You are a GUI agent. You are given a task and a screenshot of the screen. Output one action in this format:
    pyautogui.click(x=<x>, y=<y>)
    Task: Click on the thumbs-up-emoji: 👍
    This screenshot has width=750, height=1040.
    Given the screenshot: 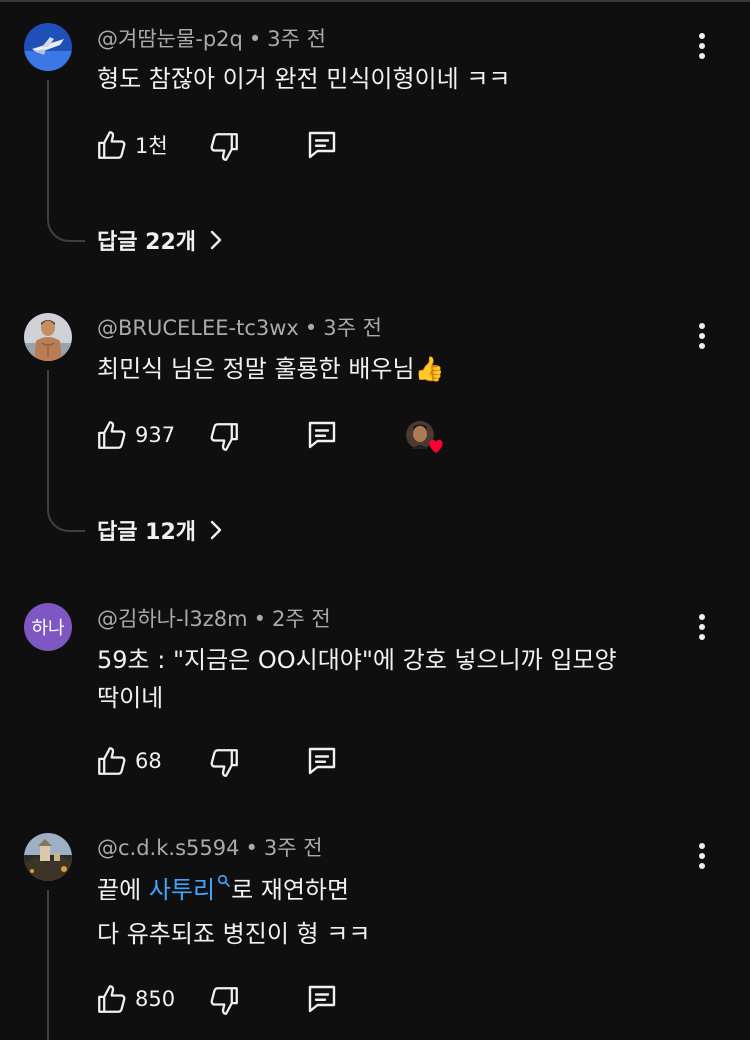 What is the action you would take?
    pyautogui.click(x=429, y=369)
    